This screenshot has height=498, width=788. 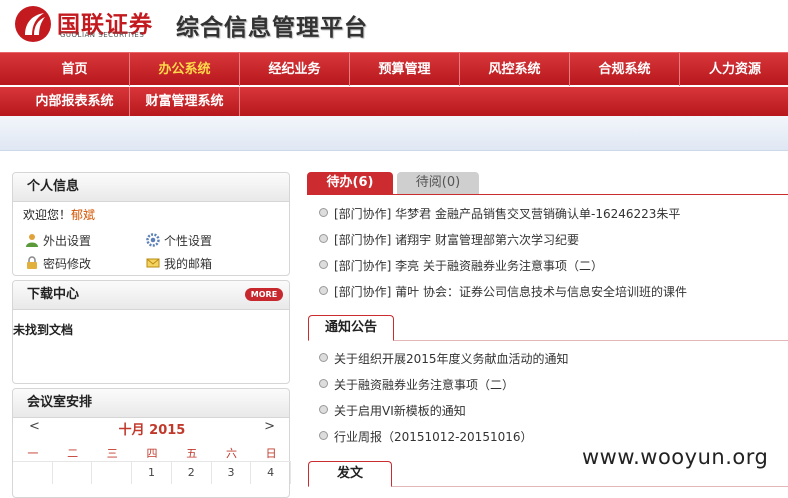 What do you see at coordinates (153, 240) in the screenshot?
I see `gear-icon` at bounding box center [153, 240].